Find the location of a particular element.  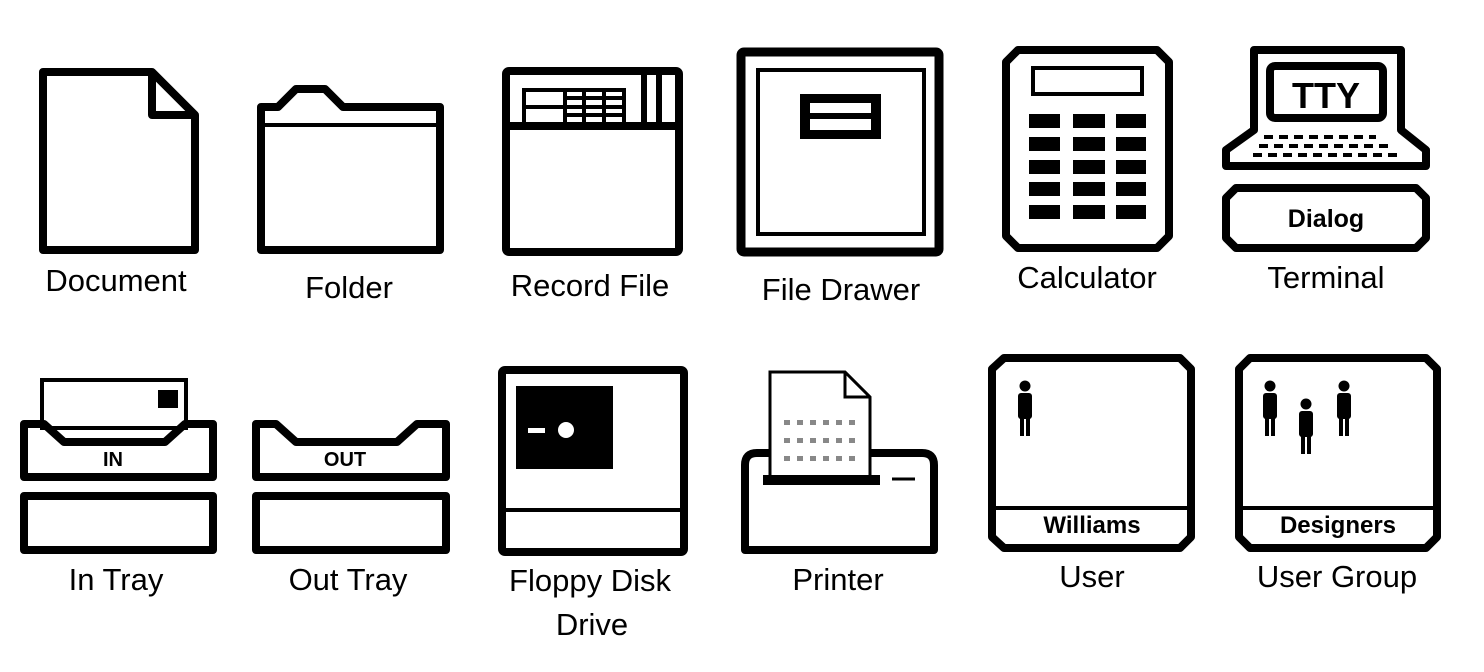

record-file-icon: Record File is located at coordinates (592, 185).